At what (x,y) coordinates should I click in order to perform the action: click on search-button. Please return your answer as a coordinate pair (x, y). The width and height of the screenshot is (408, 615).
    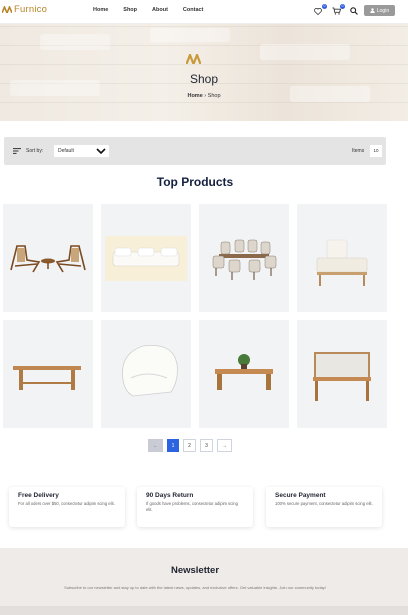
    Looking at the image, I should click on (354, 11).